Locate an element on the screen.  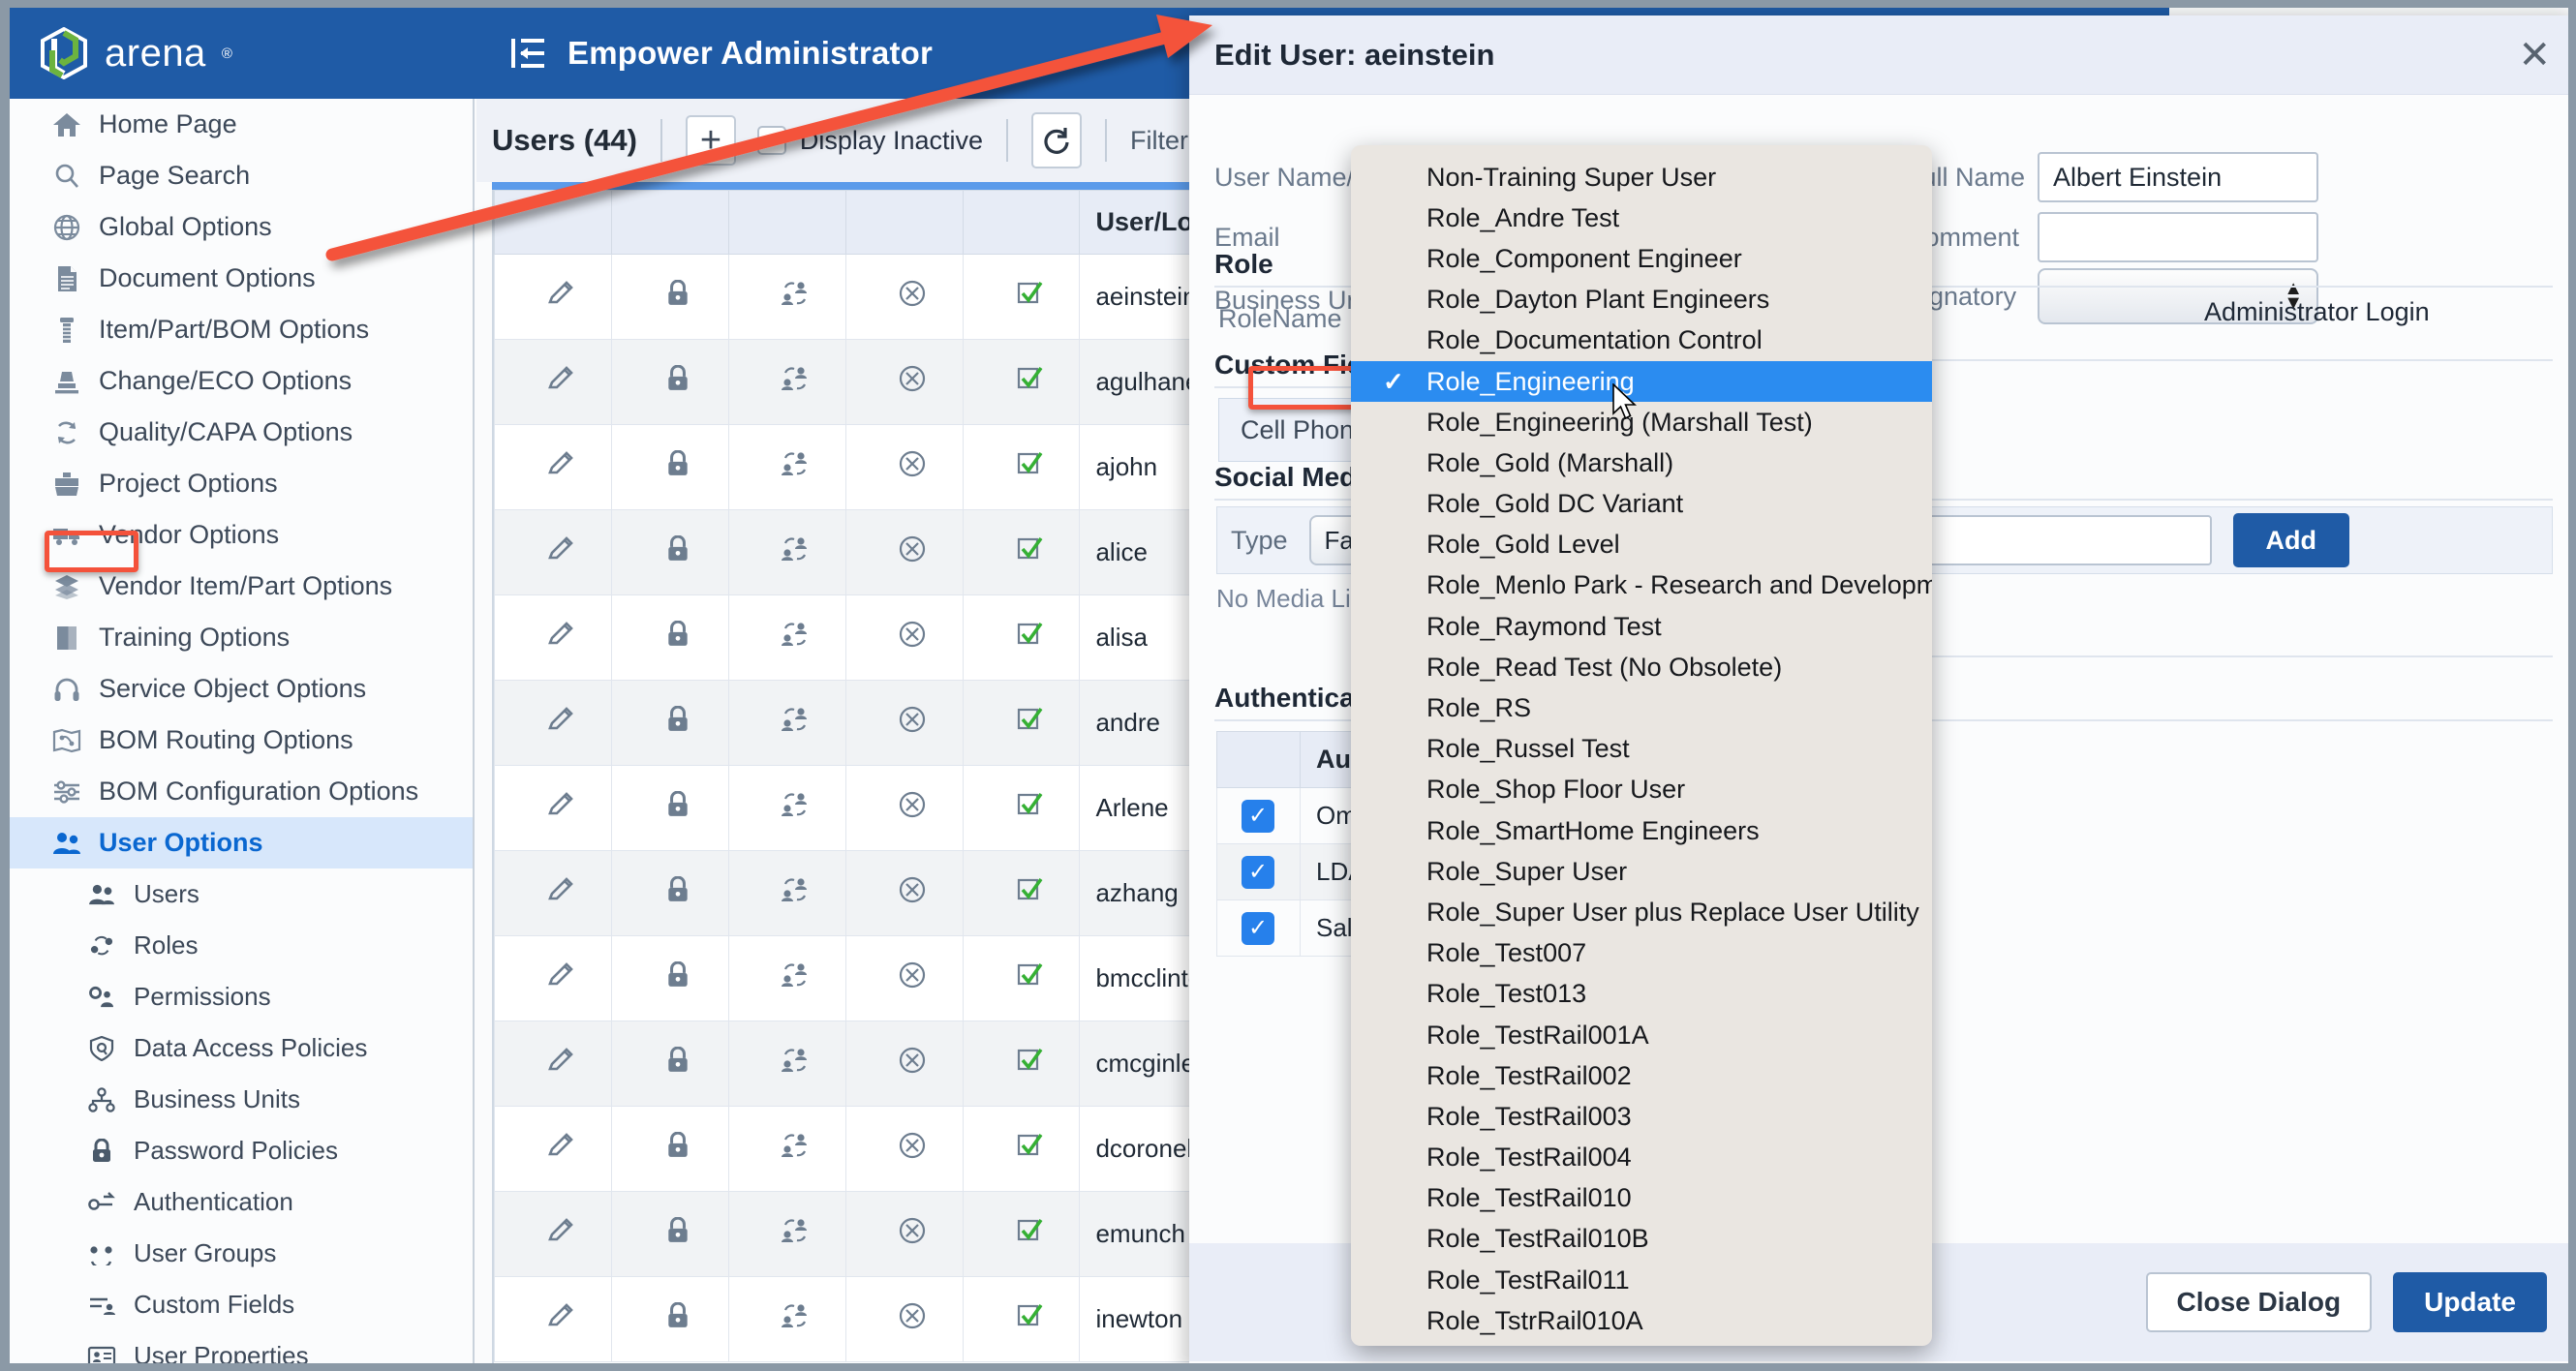
close-dialog-button: Close Dialog is located at coordinates (2259, 1302).